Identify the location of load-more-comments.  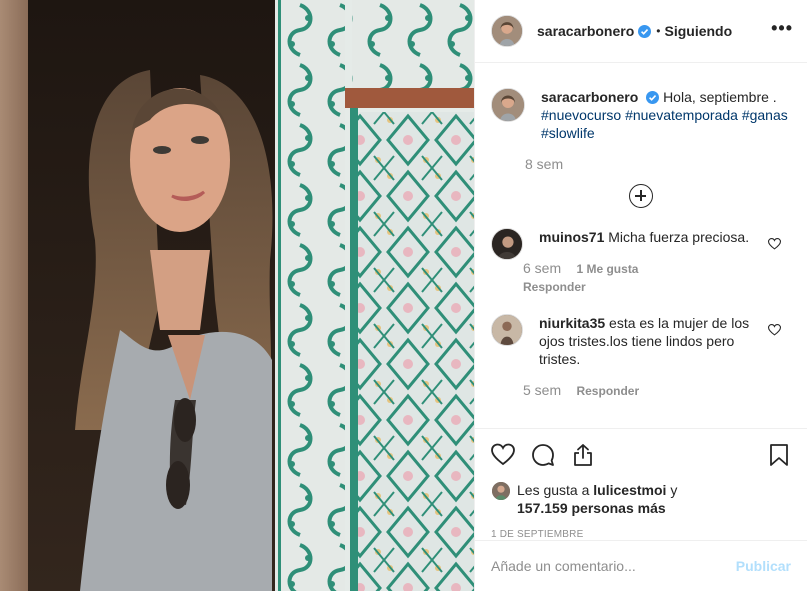
(641, 196).